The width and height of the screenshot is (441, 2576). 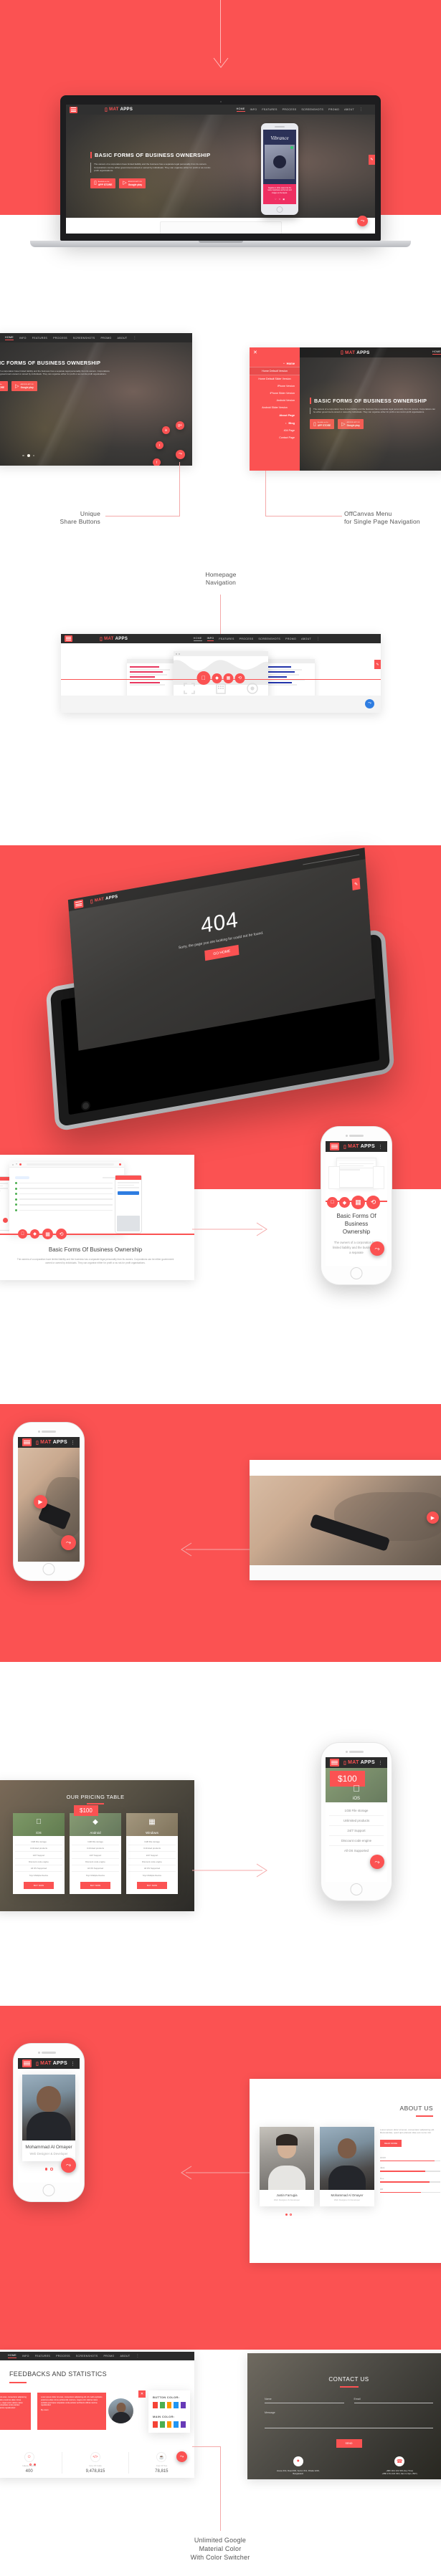 I want to click on iphone-brand-logo: ▯ MAT APPS, so click(x=359, y=1147).